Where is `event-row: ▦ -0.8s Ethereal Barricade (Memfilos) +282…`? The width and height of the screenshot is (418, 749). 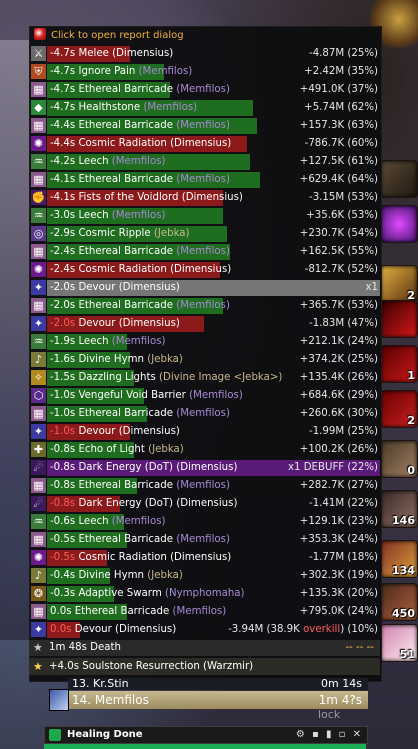 event-row: ▦ -0.8s Ethereal Barricade (Memfilos) +282… is located at coordinates (205, 486).